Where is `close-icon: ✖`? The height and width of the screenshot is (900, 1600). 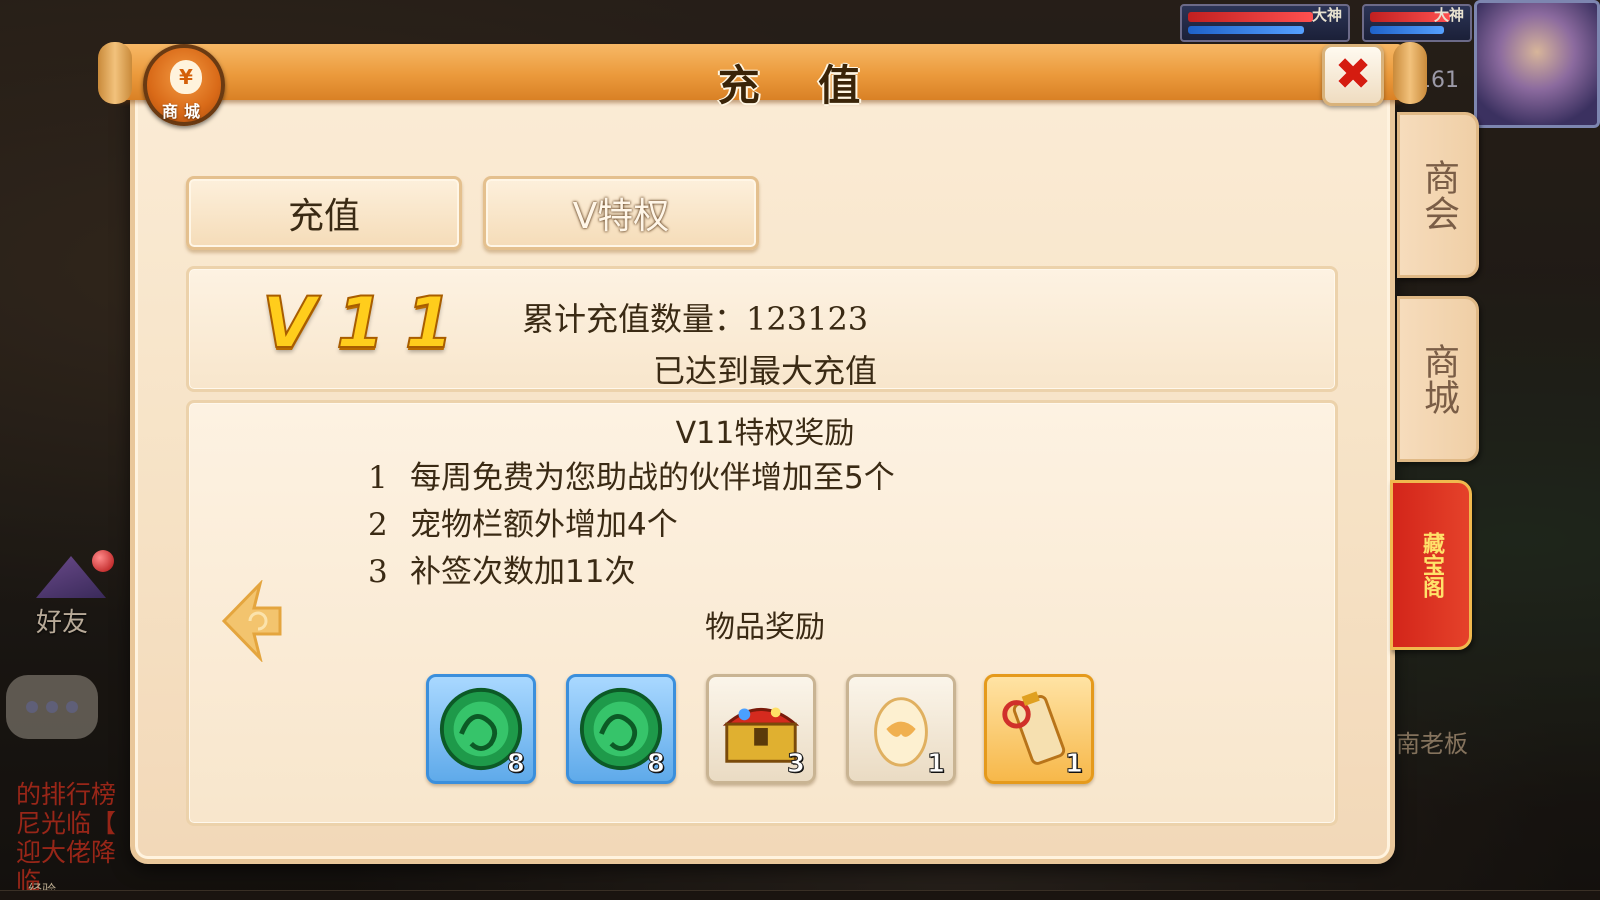
close-icon: ✖ is located at coordinates (1353, 74).